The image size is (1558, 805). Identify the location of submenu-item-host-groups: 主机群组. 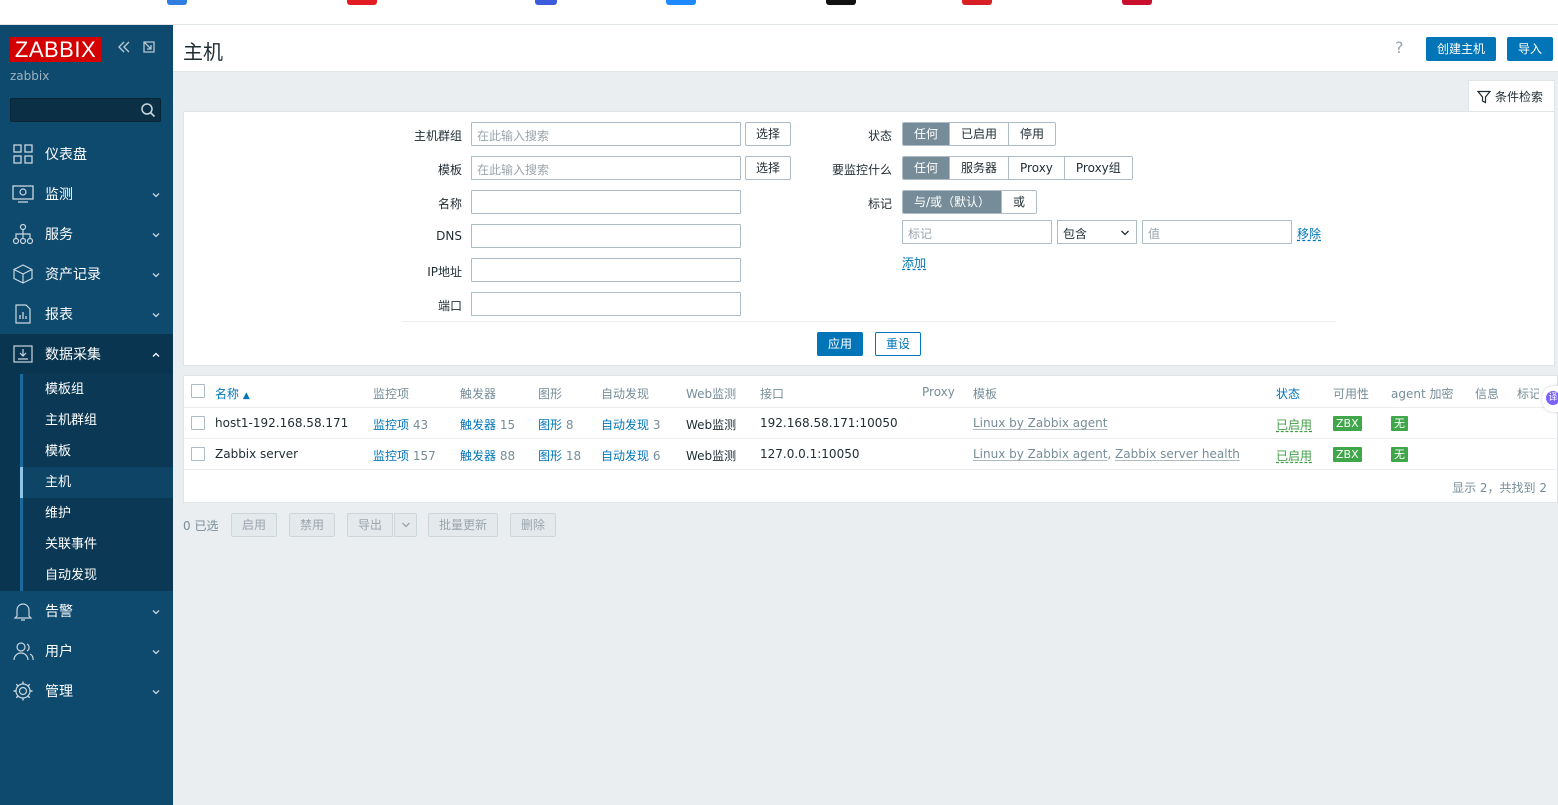
(96, 420).